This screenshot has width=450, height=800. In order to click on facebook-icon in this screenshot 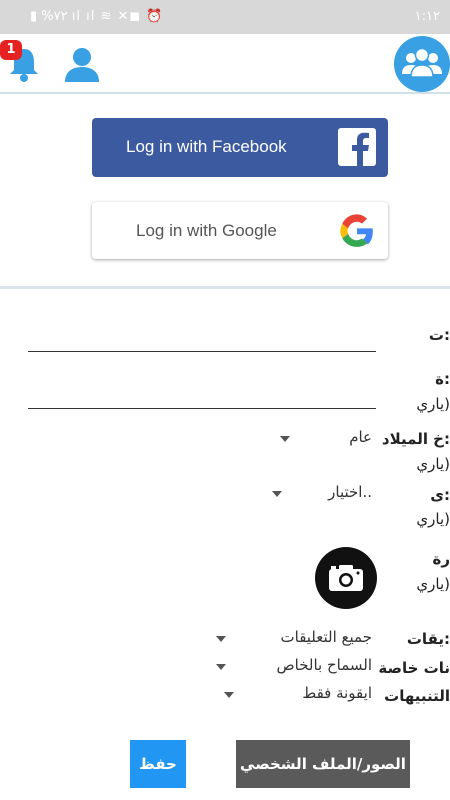, I will do `click(357, 147)`.